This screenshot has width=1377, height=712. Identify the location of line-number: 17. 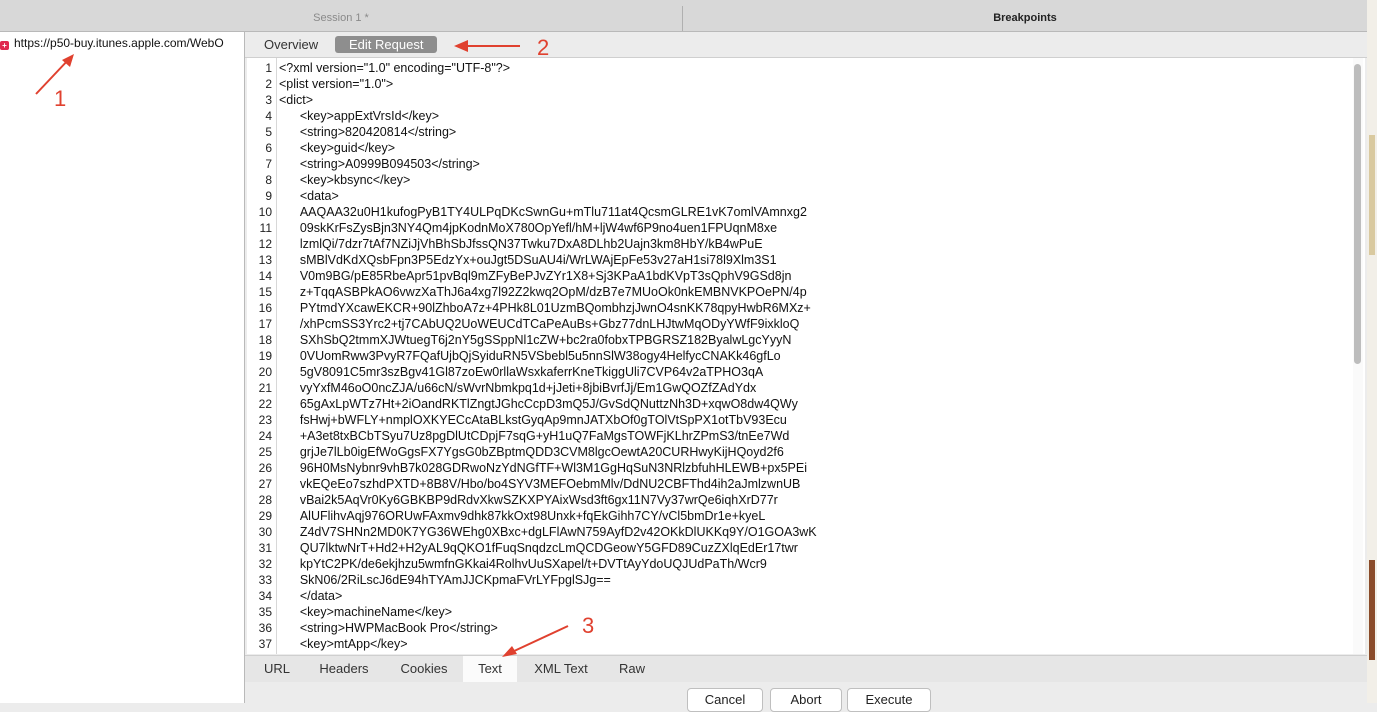
(265, 324).